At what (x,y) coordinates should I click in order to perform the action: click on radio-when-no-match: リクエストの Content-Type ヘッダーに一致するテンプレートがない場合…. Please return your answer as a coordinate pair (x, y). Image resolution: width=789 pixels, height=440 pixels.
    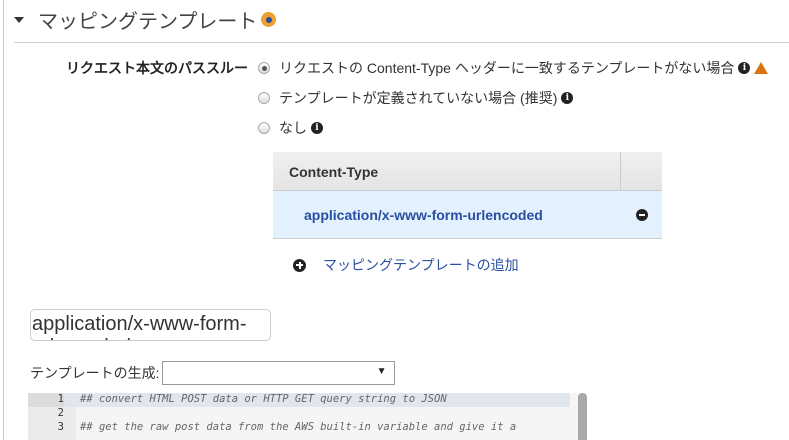
    Looking at the image, I should click on (513, 68).